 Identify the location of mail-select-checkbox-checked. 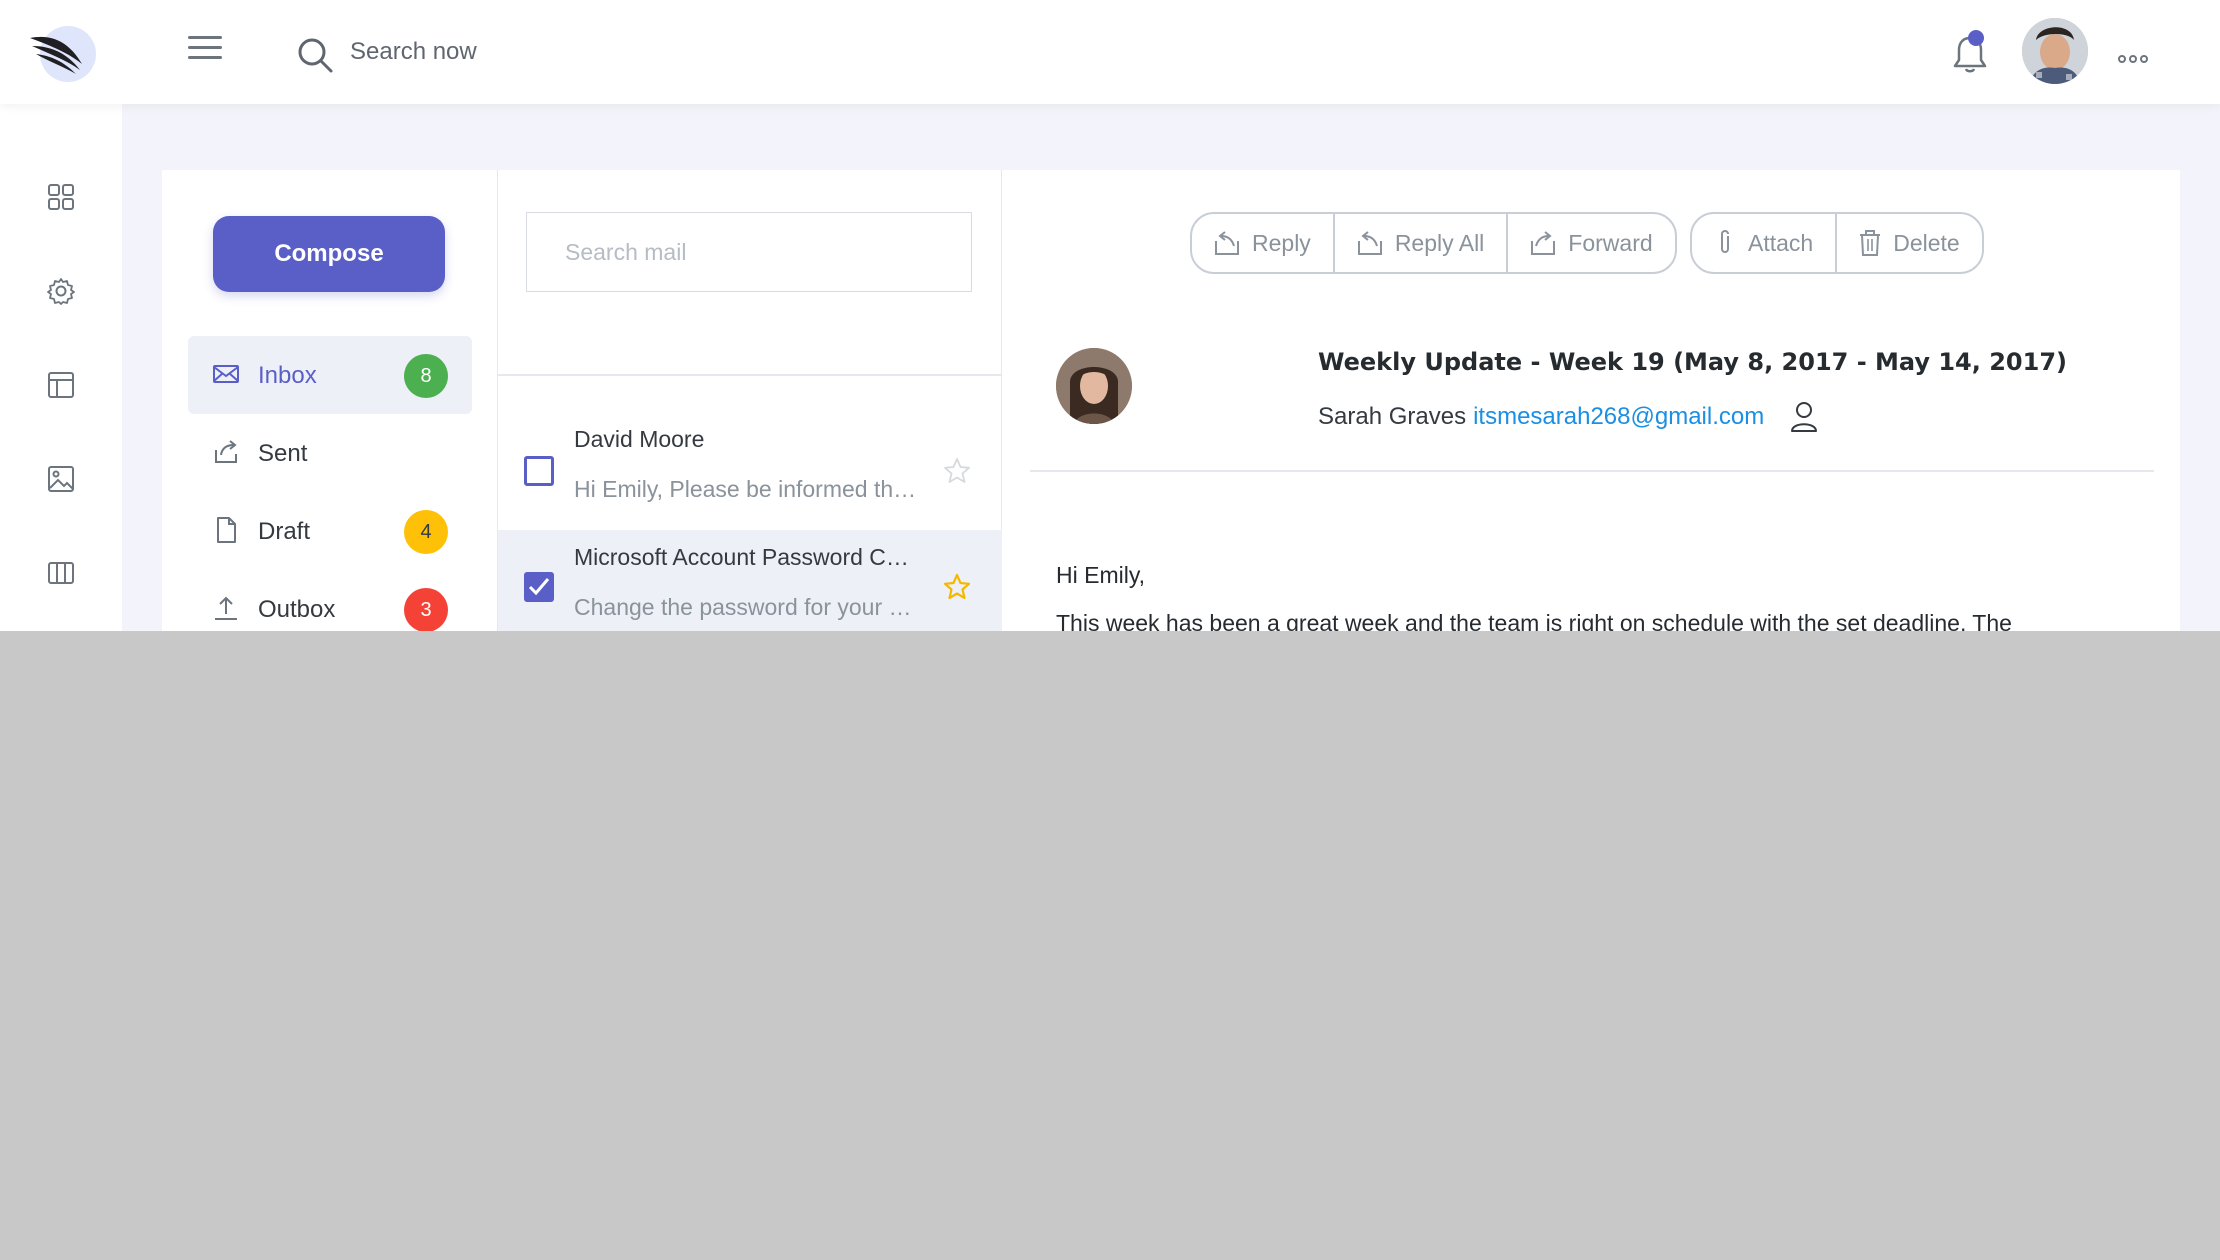
(539, 587).